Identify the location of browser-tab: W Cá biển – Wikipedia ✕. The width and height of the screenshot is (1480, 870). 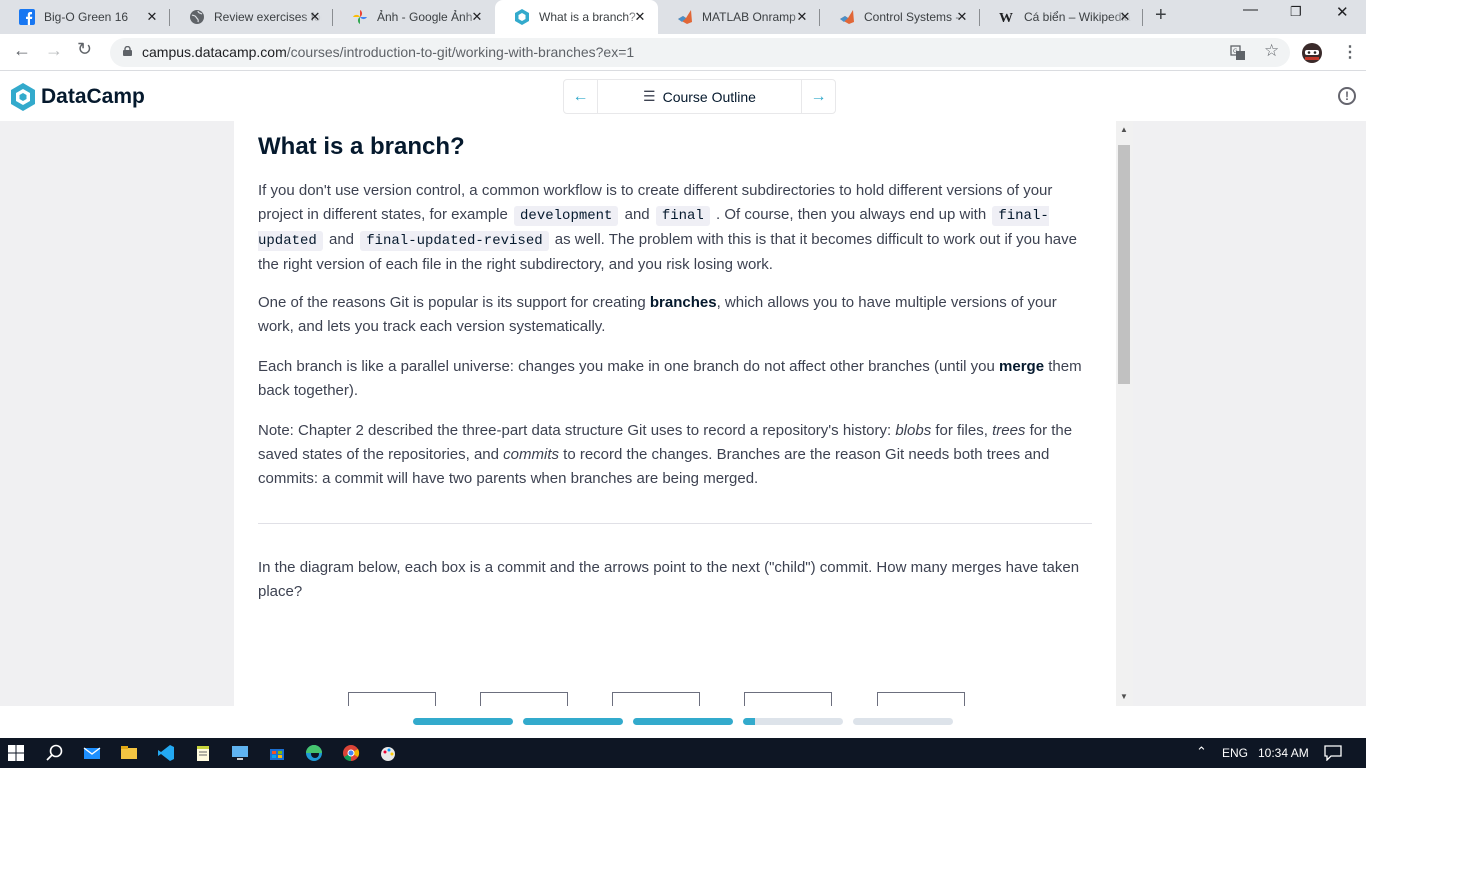
(1061, 17).